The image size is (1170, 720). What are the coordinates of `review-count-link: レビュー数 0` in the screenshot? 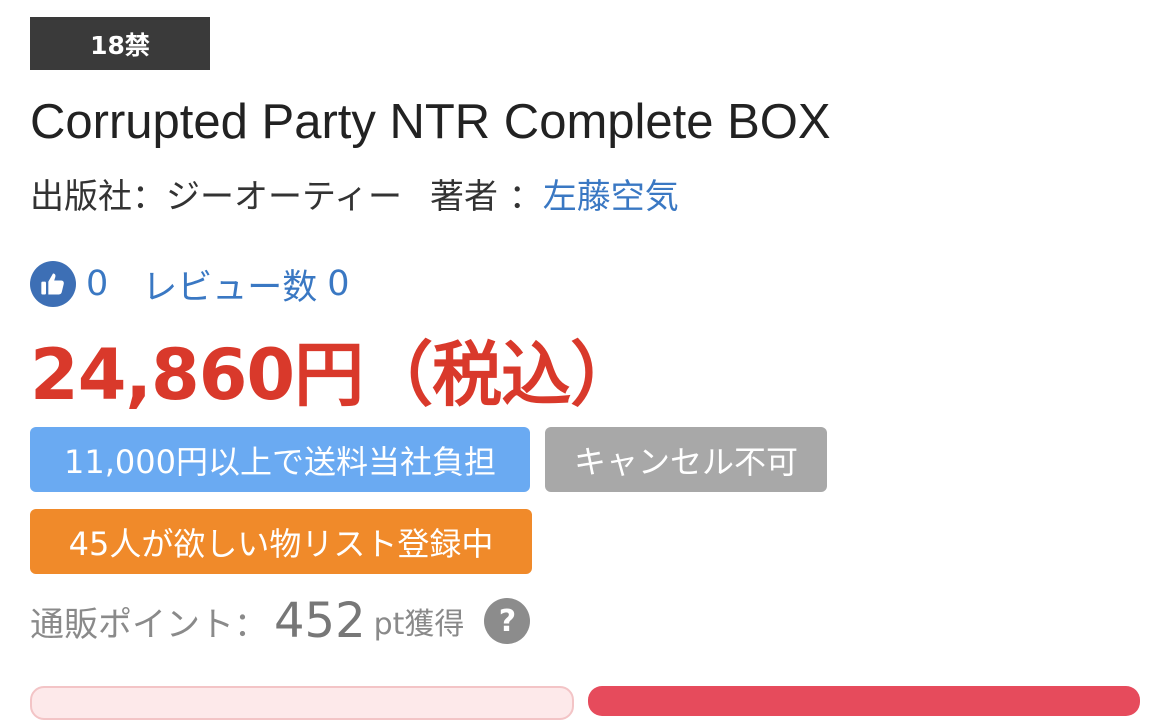 It's located at (245, 284).